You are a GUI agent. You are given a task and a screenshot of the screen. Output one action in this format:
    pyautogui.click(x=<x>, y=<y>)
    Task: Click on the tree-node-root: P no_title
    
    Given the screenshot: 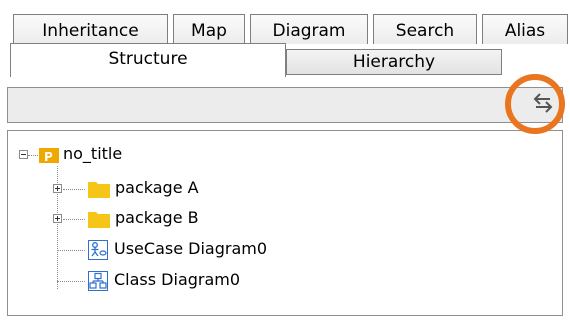 What is the action you would take?
    pyautogui.click(x=158, y=155)
    